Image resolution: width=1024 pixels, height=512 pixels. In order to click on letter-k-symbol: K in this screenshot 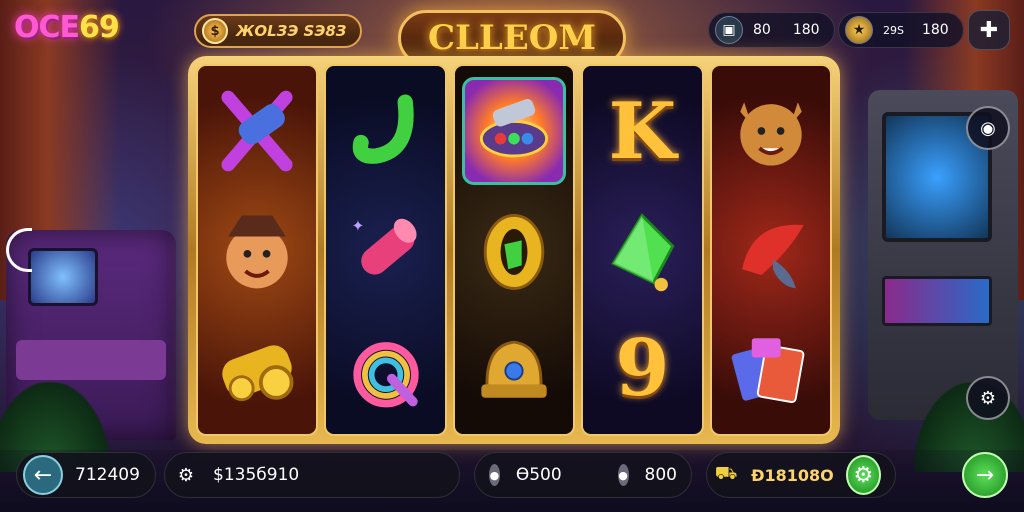, I will do `click(642, 131)`.